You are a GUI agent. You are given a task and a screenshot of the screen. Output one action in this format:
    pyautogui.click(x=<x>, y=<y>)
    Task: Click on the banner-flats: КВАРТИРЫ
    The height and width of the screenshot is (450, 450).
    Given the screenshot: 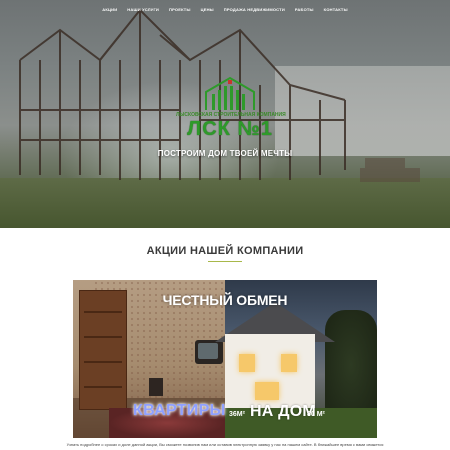 What is the action you would take?
    pyautogui.click(x=179, y=410)
    